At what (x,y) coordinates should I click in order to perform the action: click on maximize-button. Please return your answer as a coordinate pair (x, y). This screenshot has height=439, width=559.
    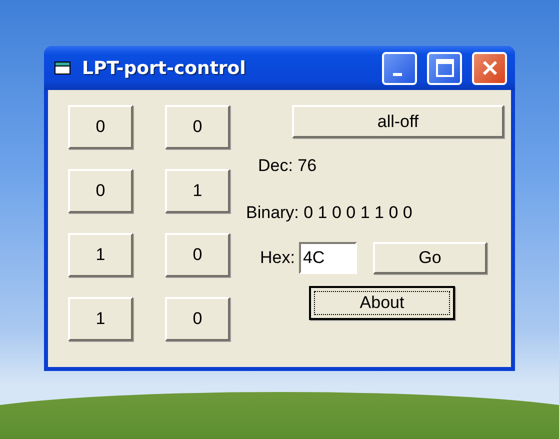
    Looking at the image, I should click on (444, 68).